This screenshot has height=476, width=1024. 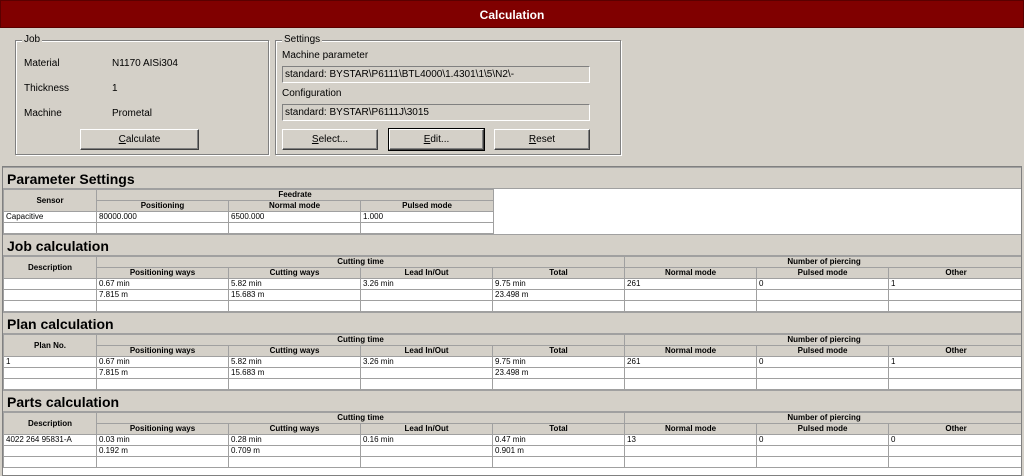 What do you see at coordinates (512, 245) in the screenshot?
I see `job-calculation-heading: Job calculation` at bounding box center [512, 245].